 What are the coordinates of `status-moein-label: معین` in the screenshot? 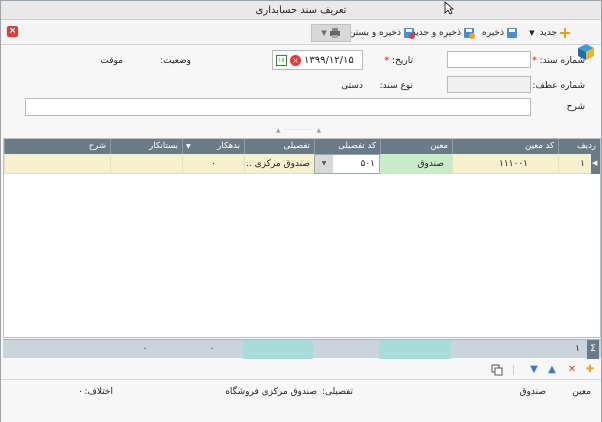 It's located at (581, 392).